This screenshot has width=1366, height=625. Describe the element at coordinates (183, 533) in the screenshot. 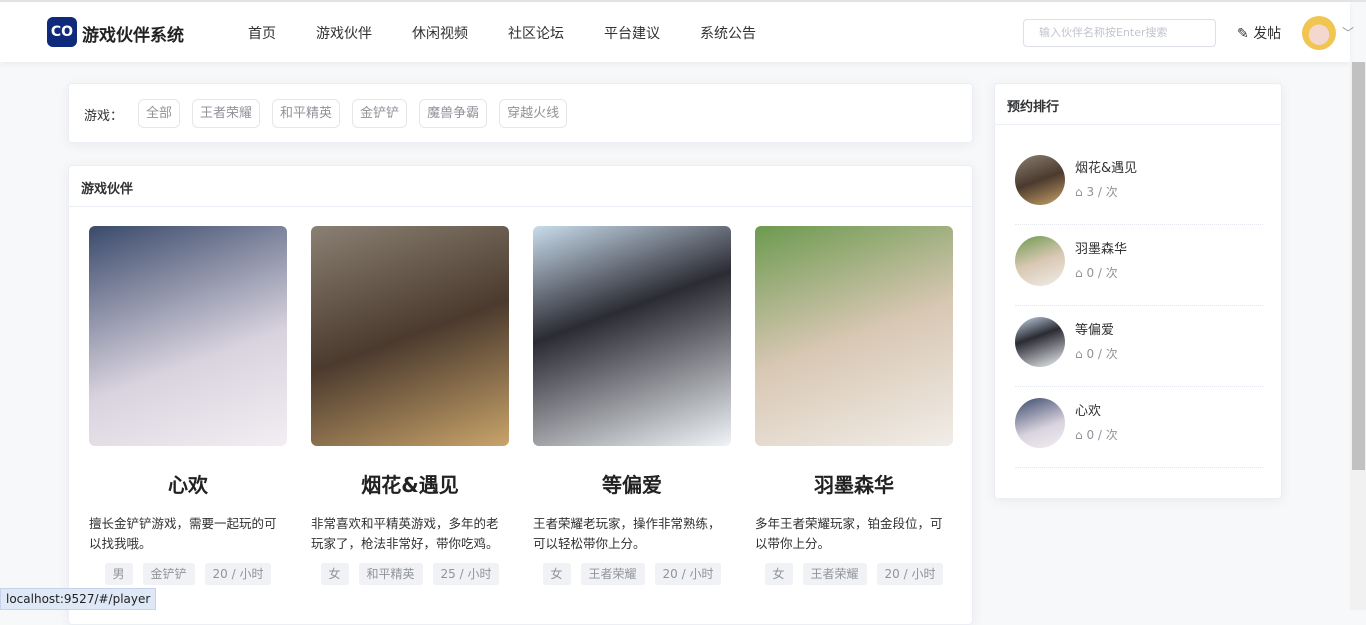

I see `partner-desc: 擅长金铲铲游戏，需要一起玩的可以找我哦。` at that location.